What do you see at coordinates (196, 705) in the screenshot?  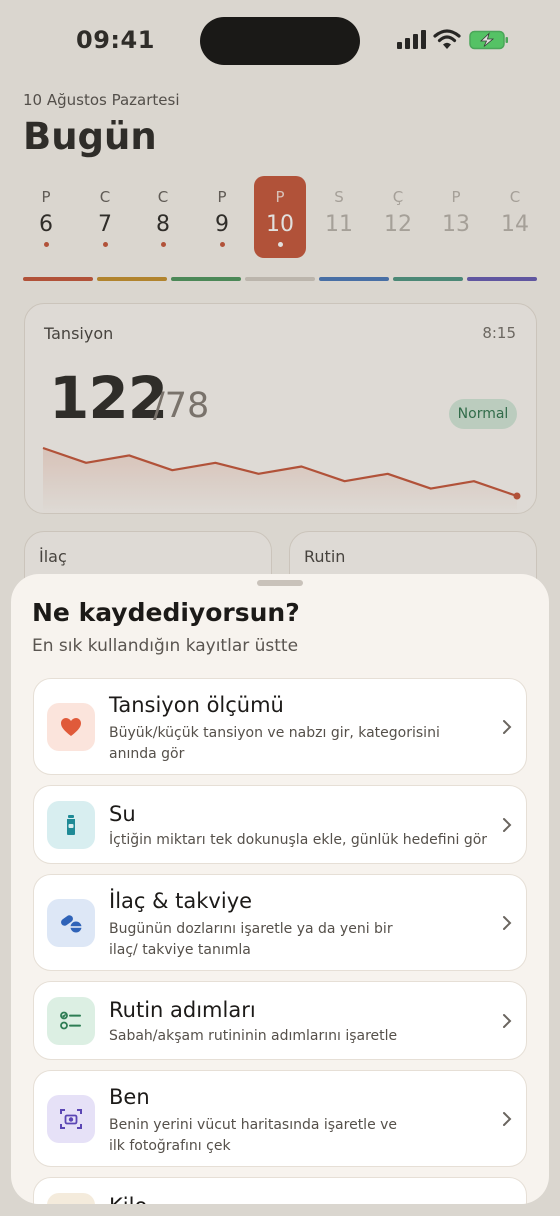 I see `option-title: Tansiyon ölçümü` at bounding box center [196, 705].